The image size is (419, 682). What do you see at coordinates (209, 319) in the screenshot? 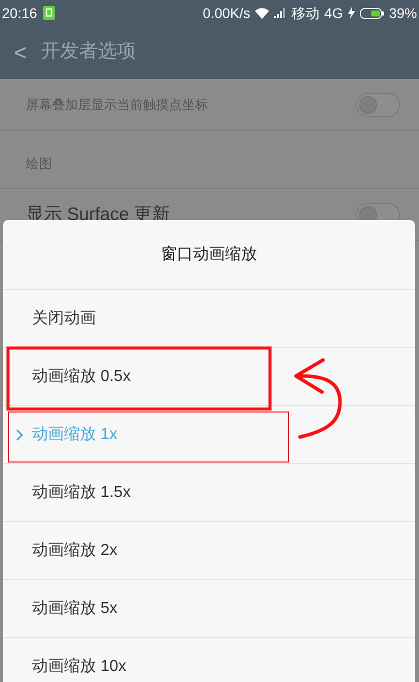
I see `option-item: 关闭动画` at bounding box center [209, 319].